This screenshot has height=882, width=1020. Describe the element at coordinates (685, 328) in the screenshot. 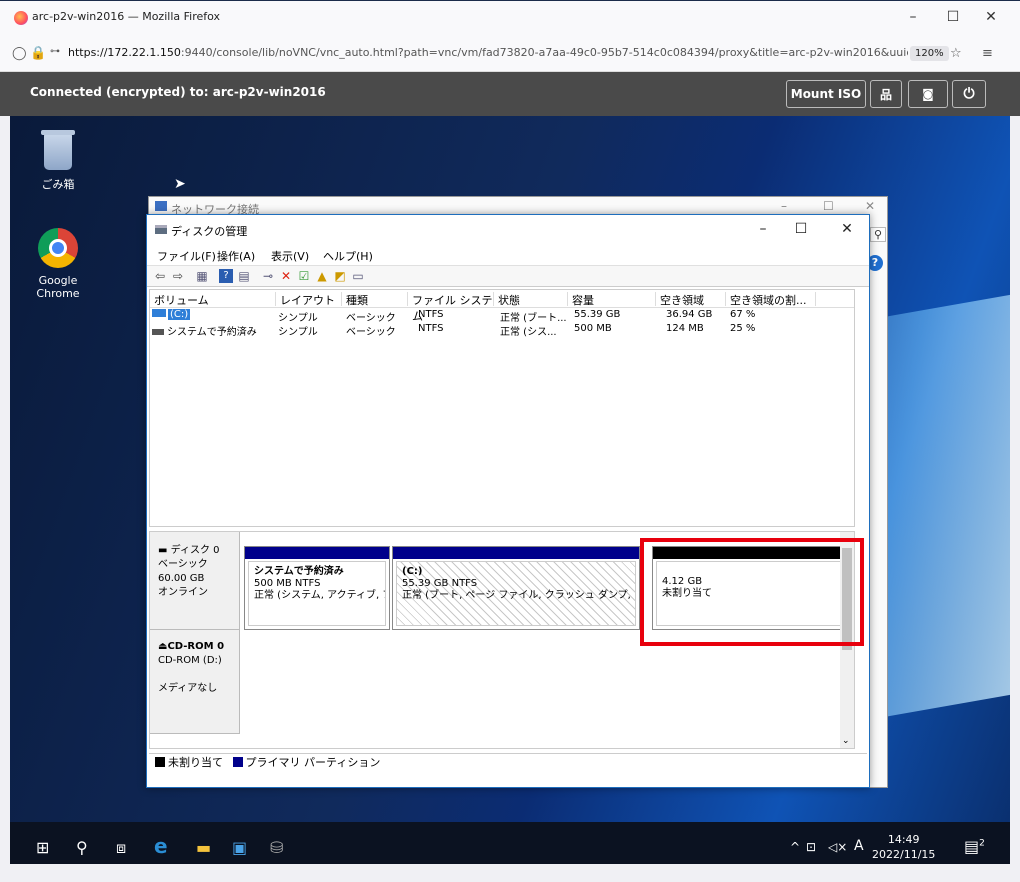

I see `cell-free: 124 MB` at that location.